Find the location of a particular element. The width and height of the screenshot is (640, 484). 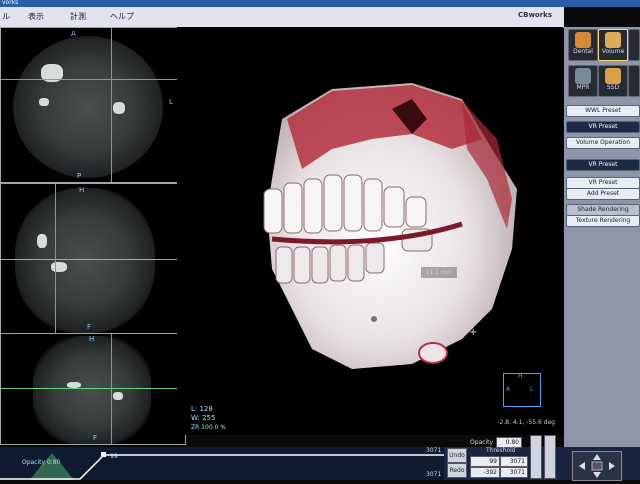

coronal-bone-mark is located at coordinates (118, 396).